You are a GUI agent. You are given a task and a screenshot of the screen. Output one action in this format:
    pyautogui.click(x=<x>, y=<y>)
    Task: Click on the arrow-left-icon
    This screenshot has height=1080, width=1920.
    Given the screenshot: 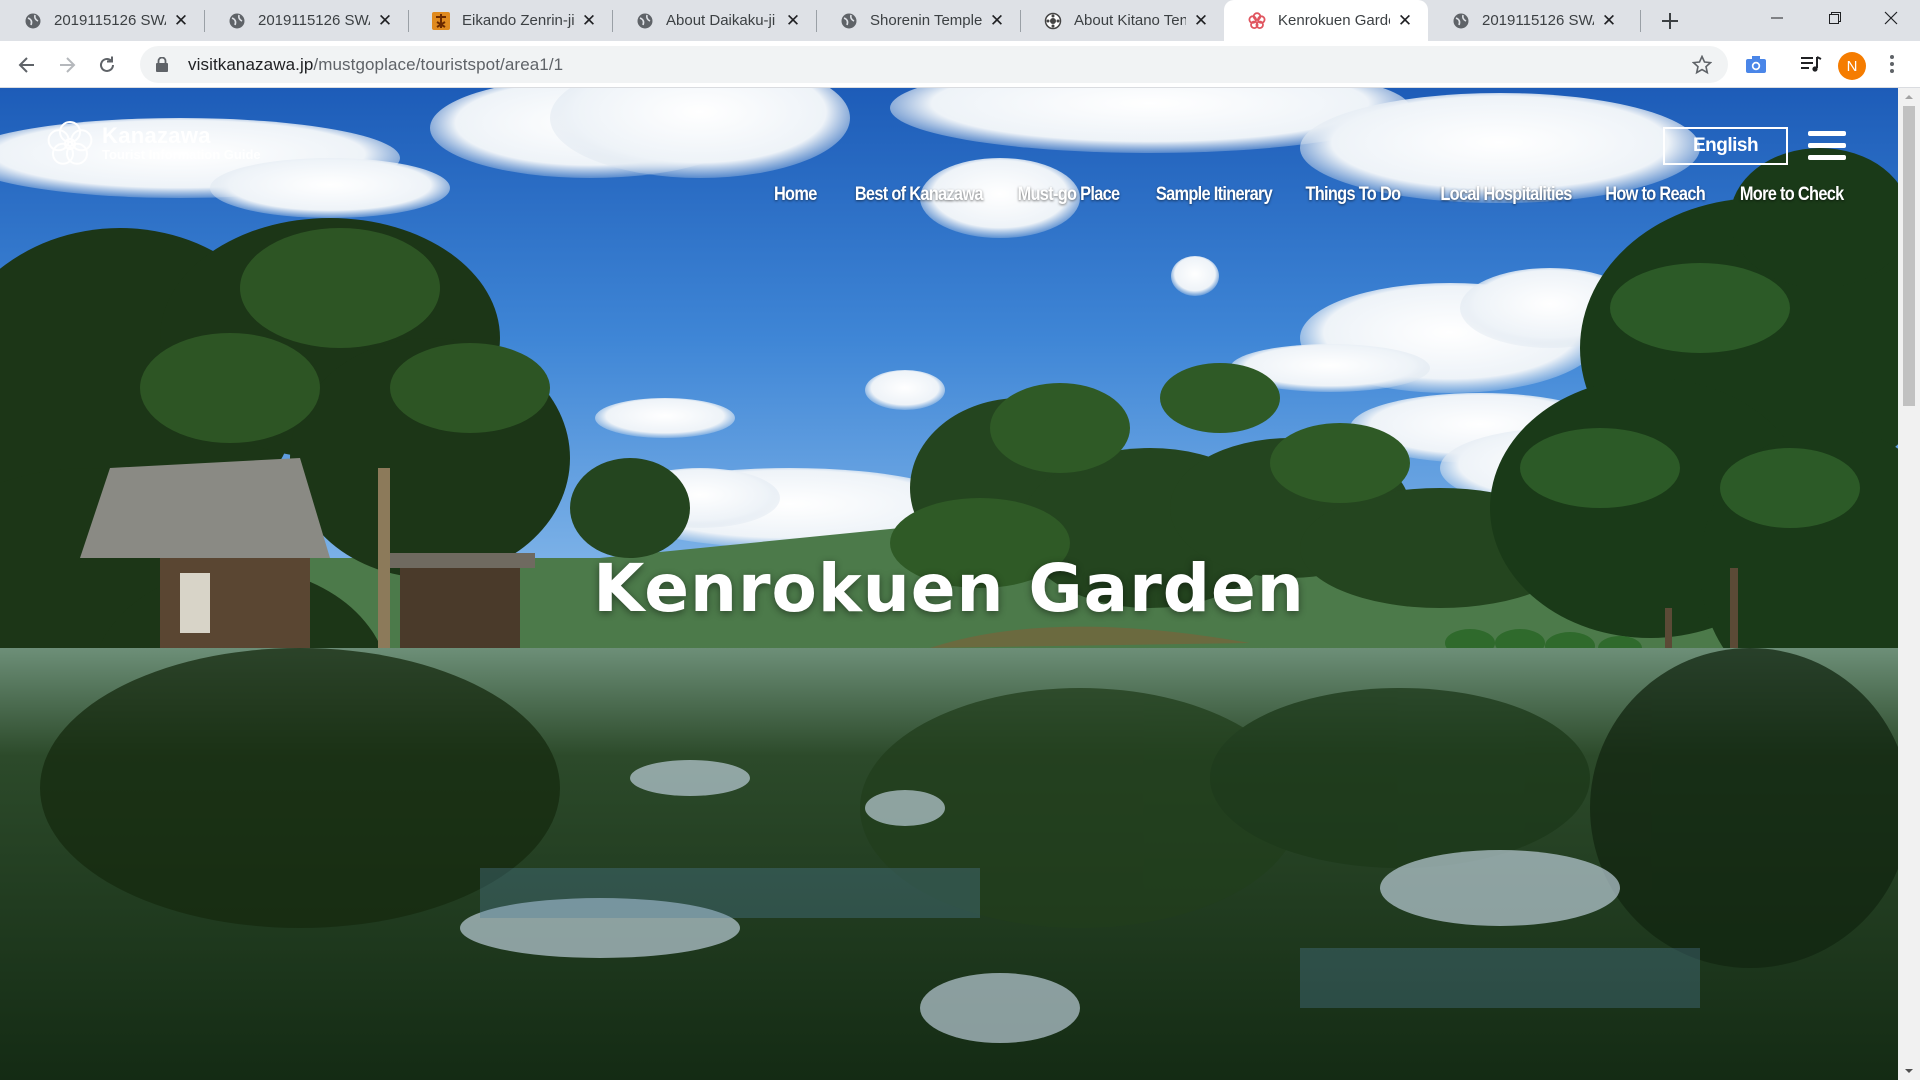 What is the action you would take?
    pyautogui.click(x=26, y=65)
    